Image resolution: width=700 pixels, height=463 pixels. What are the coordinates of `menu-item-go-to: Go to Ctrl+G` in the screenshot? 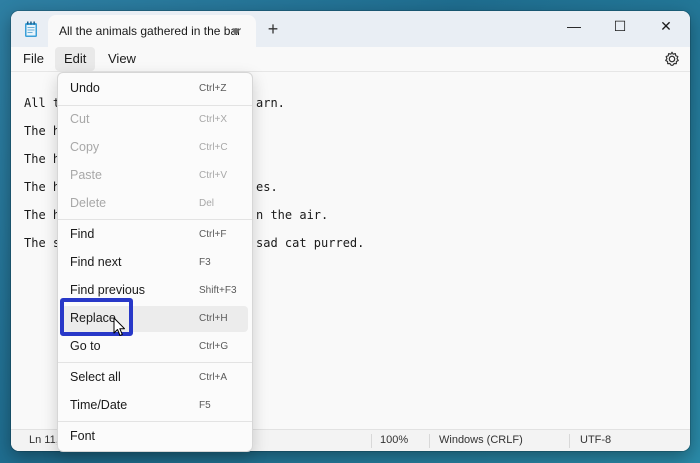 It's located at (155, 347).